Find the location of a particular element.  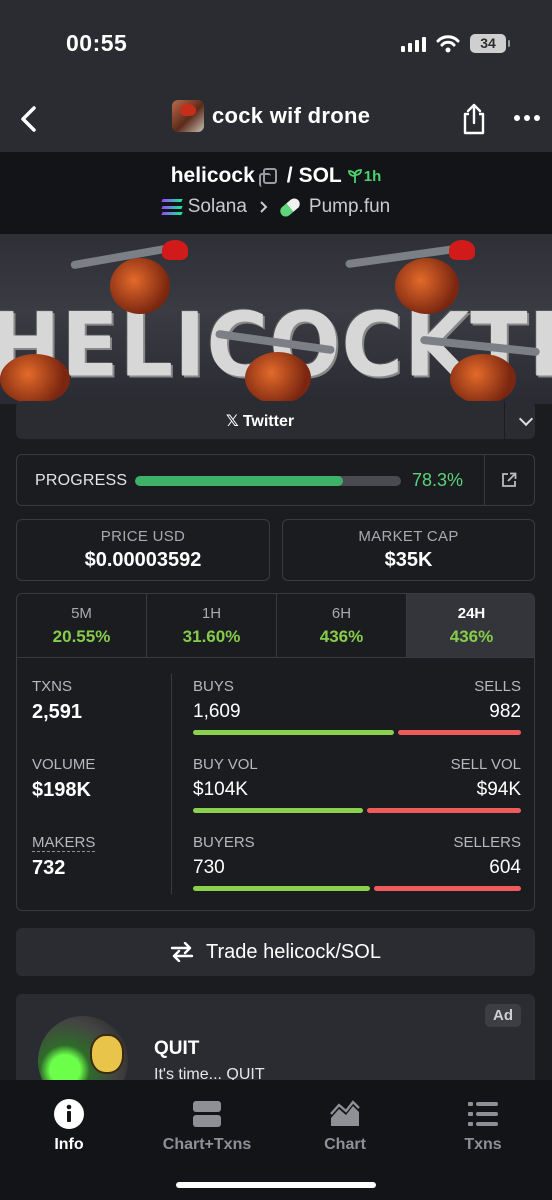

buys-value: 1,609 is located at coordinates (217, 711).